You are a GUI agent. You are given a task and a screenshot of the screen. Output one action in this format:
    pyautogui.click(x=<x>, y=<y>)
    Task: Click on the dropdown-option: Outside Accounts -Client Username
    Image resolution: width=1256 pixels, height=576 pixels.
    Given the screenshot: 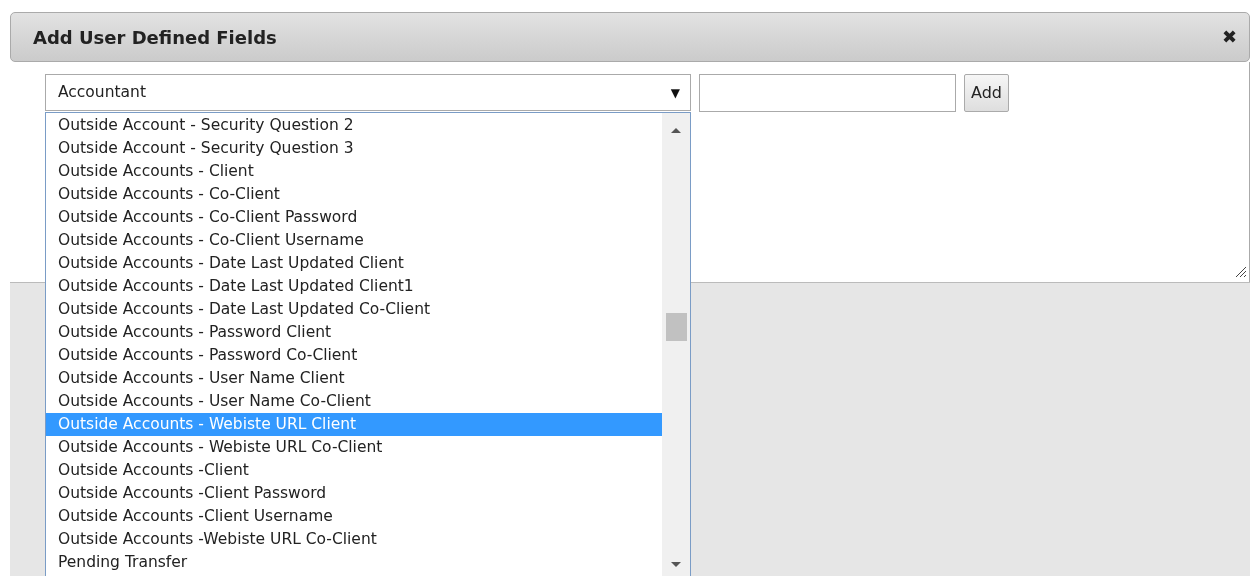 What is the action you would take?
    pyautogui.click(x=354, y=516)
    